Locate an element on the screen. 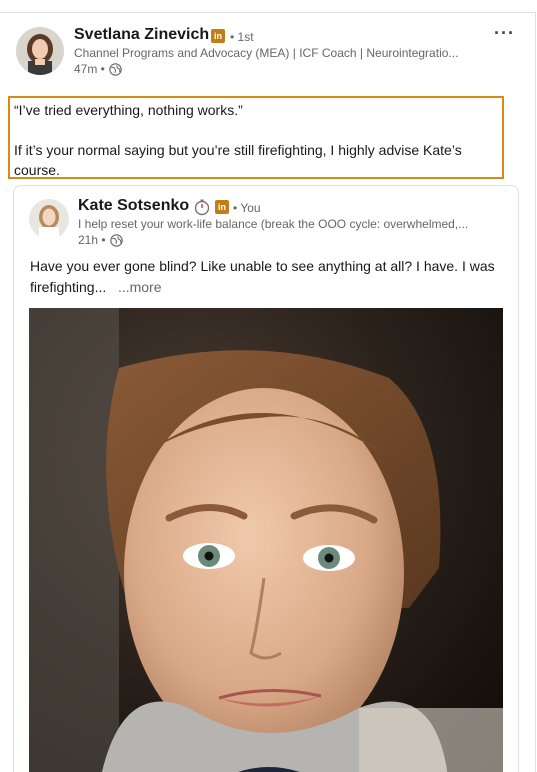 This screenshot has height=772, width=537. see-more-link: ...more is located at coordinates (140, 287).